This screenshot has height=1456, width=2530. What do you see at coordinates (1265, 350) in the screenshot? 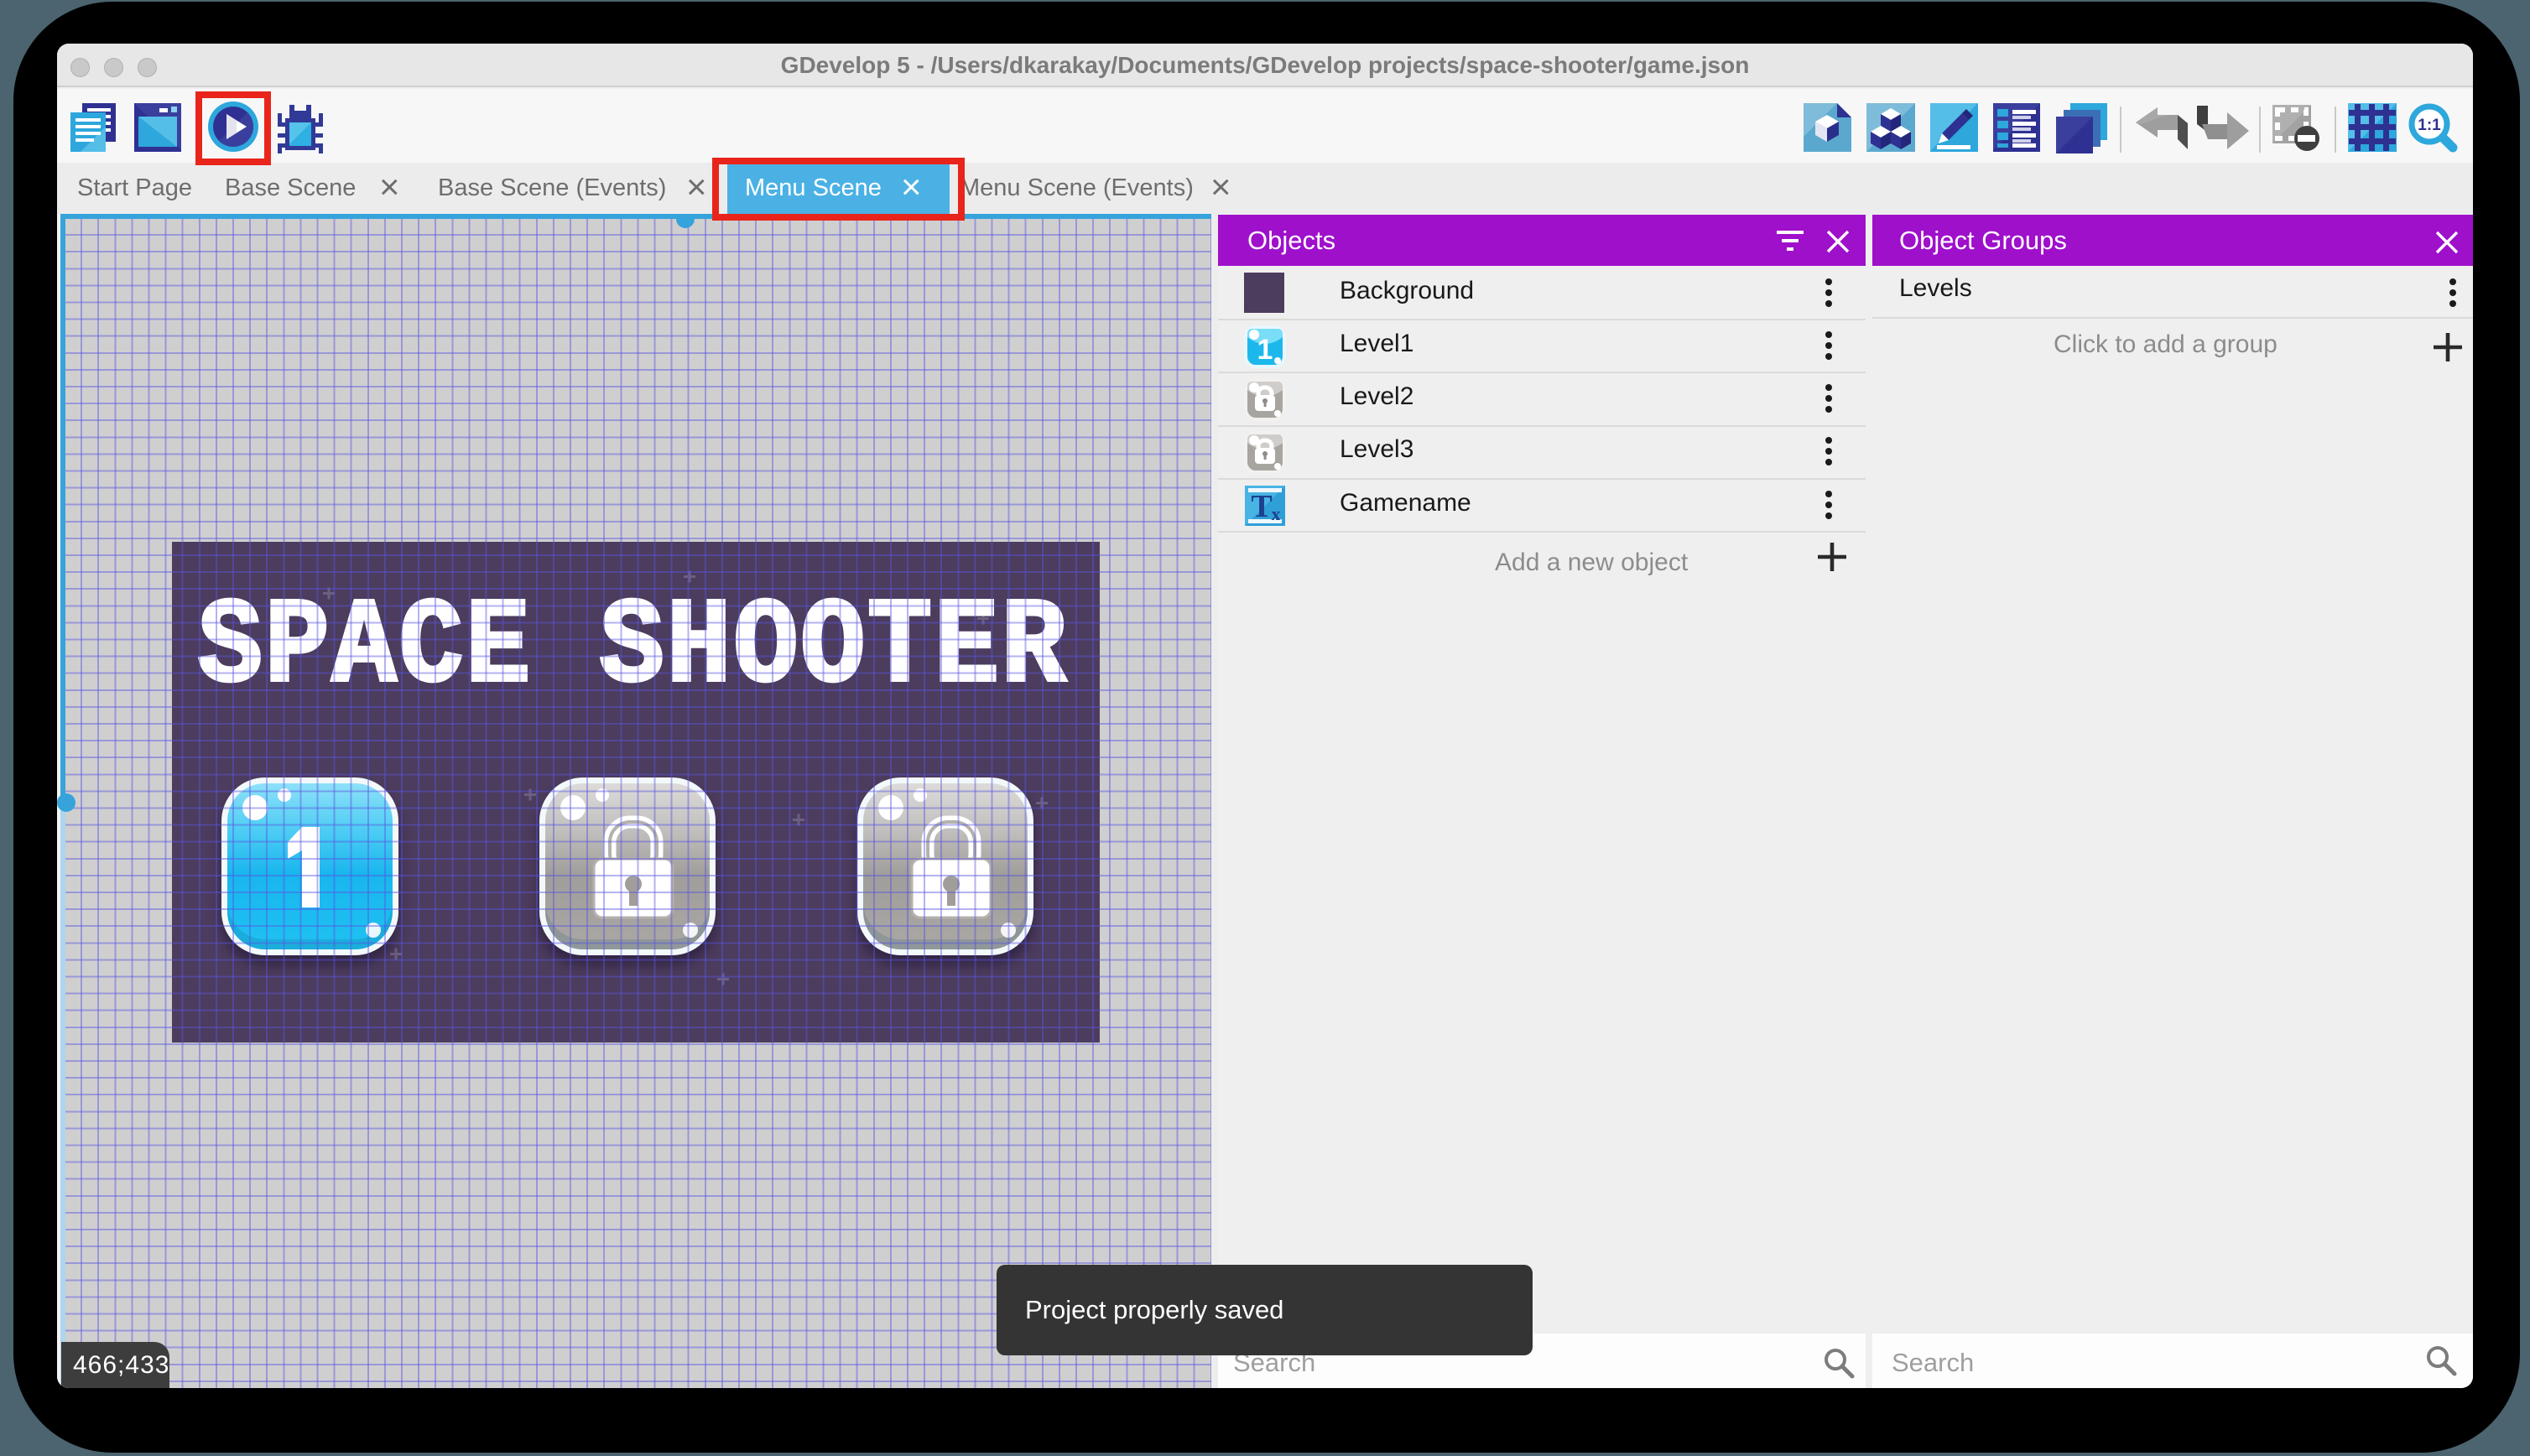
I see `svg-text: 1` at bounding box center [1265, 350].